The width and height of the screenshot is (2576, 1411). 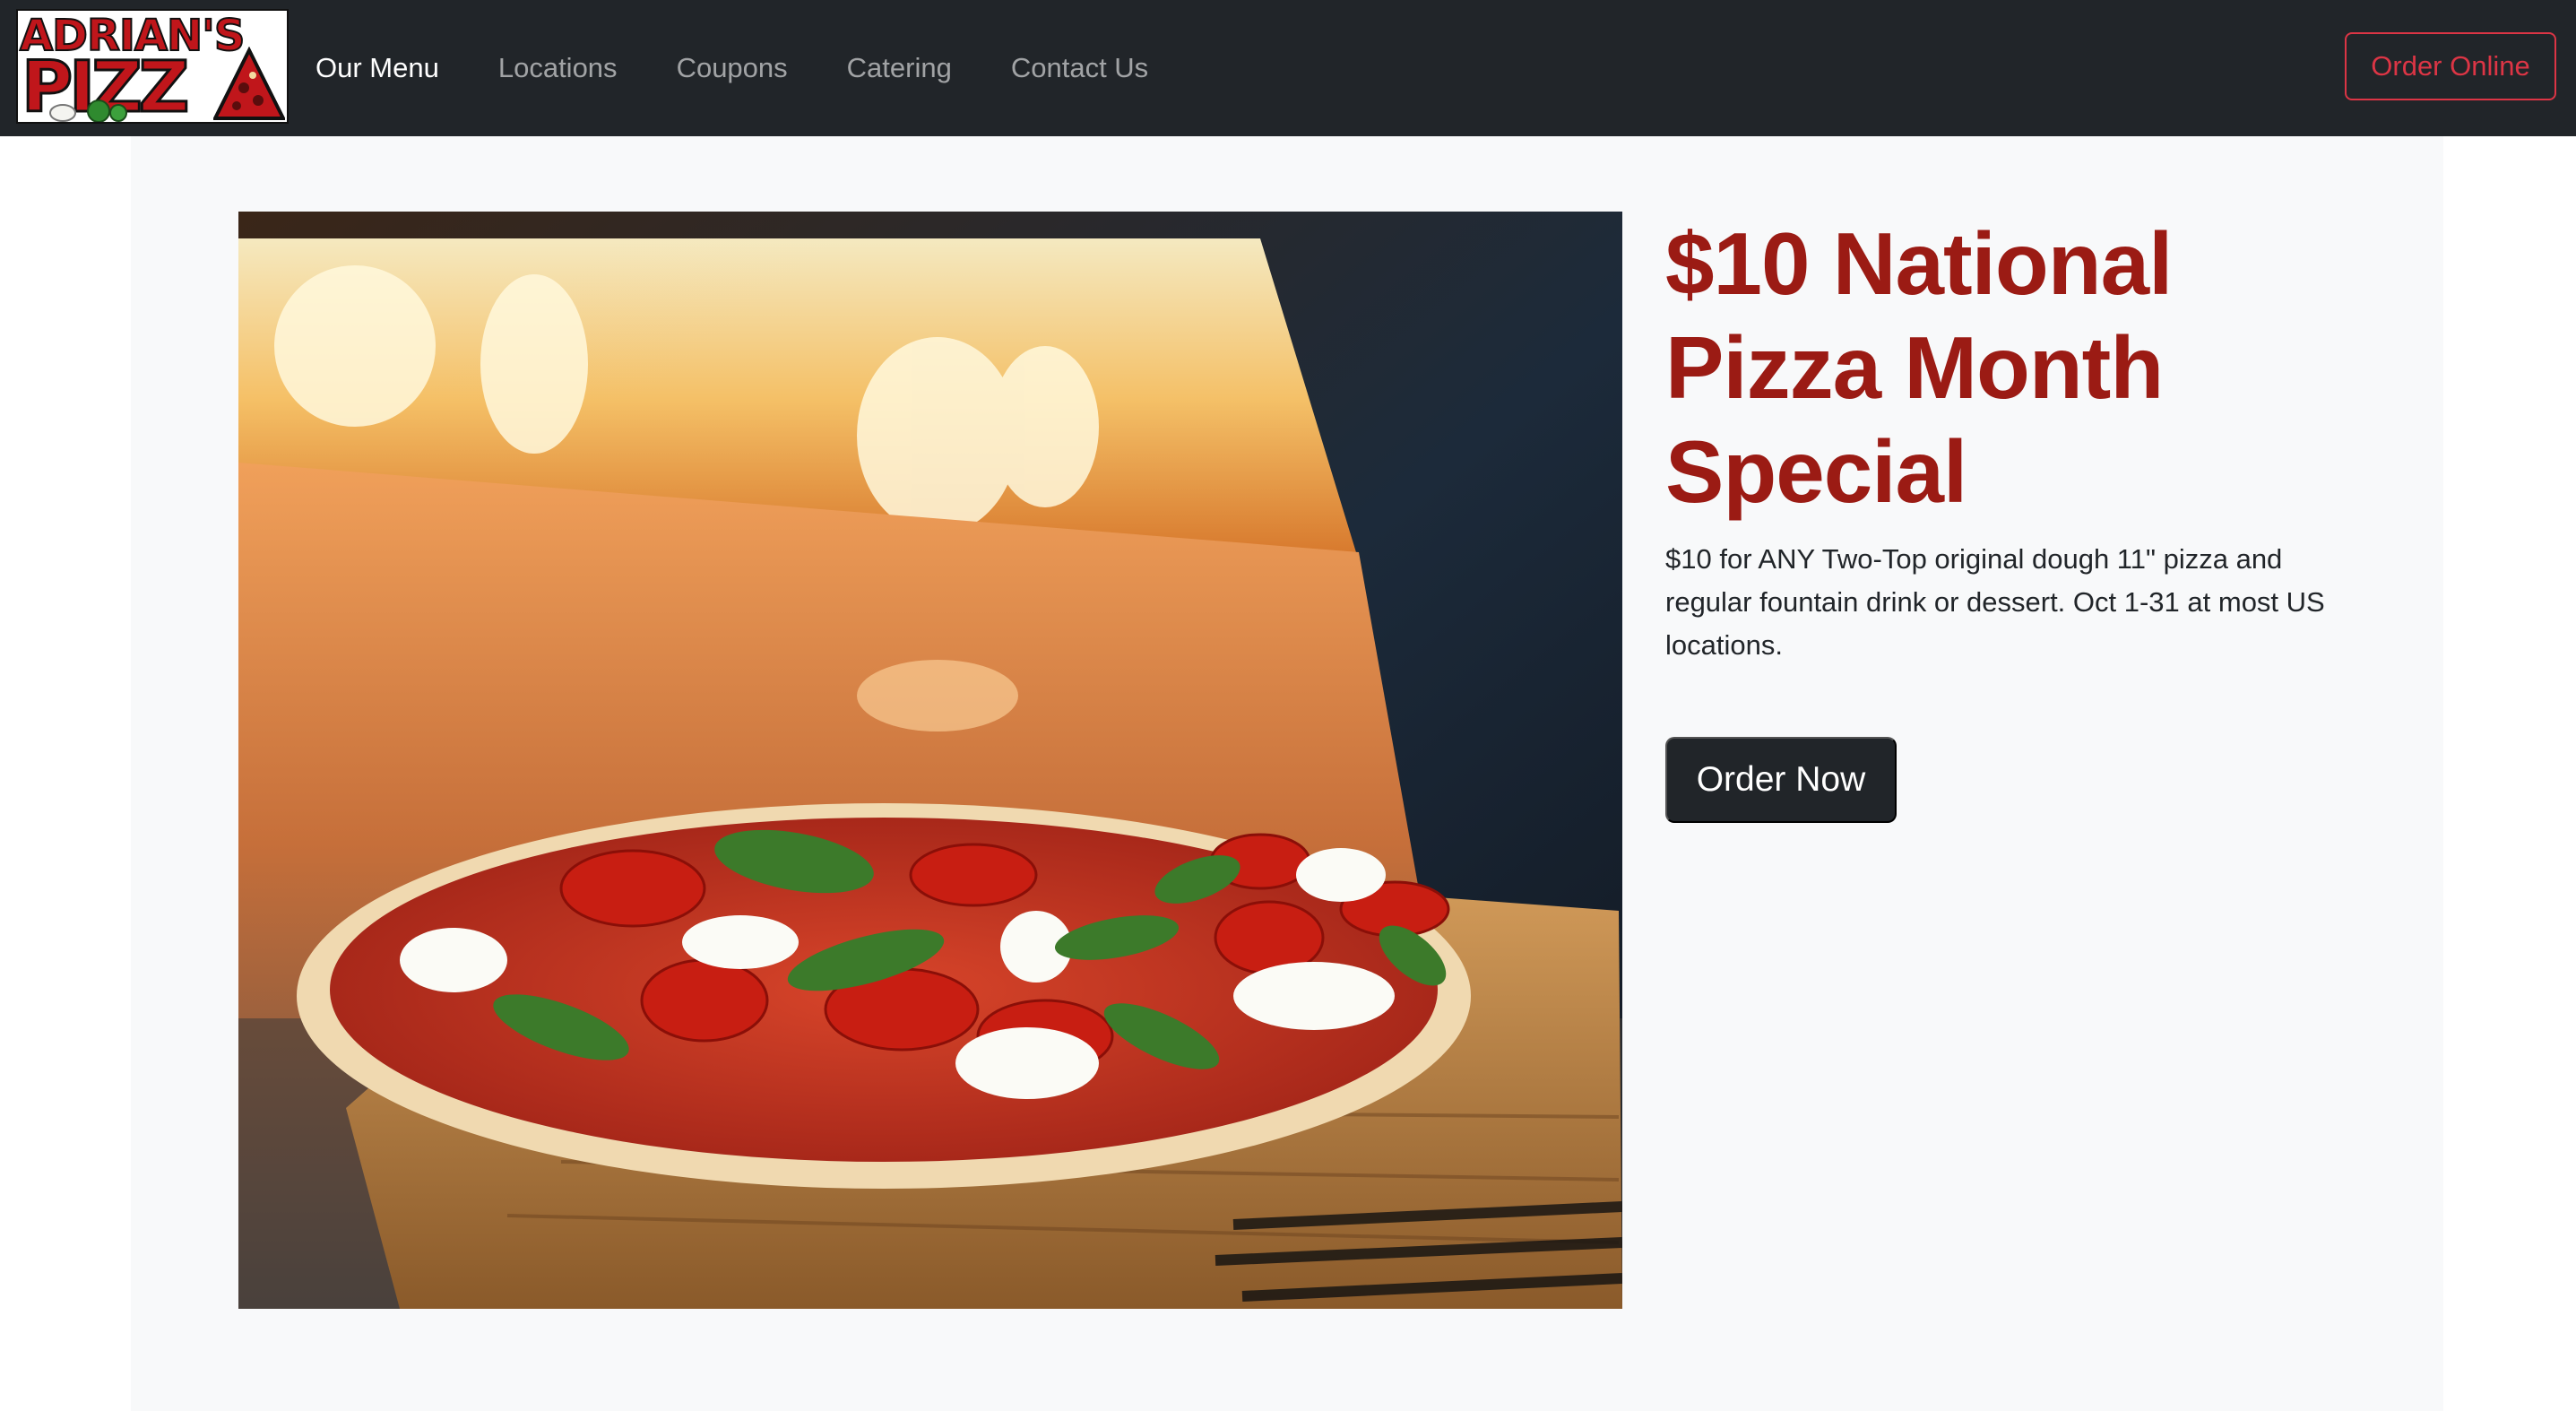 I want to click on order-now-button: Order Now, so click(x=1781, y=780).